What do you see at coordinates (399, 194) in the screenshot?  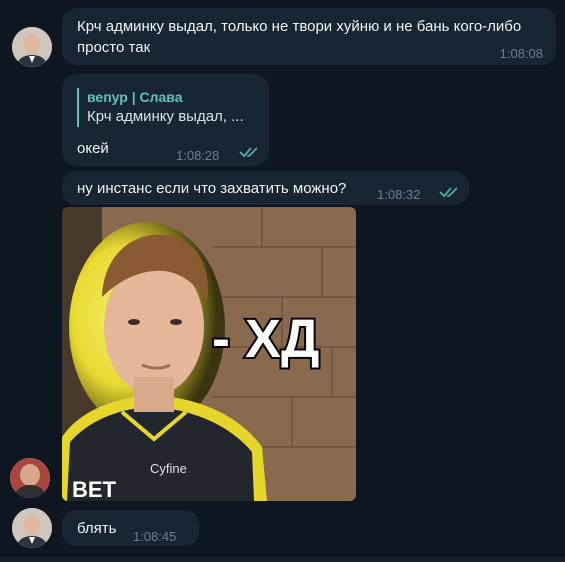 I see `message-time: 1:08:32` at bounding box center [399, 194].